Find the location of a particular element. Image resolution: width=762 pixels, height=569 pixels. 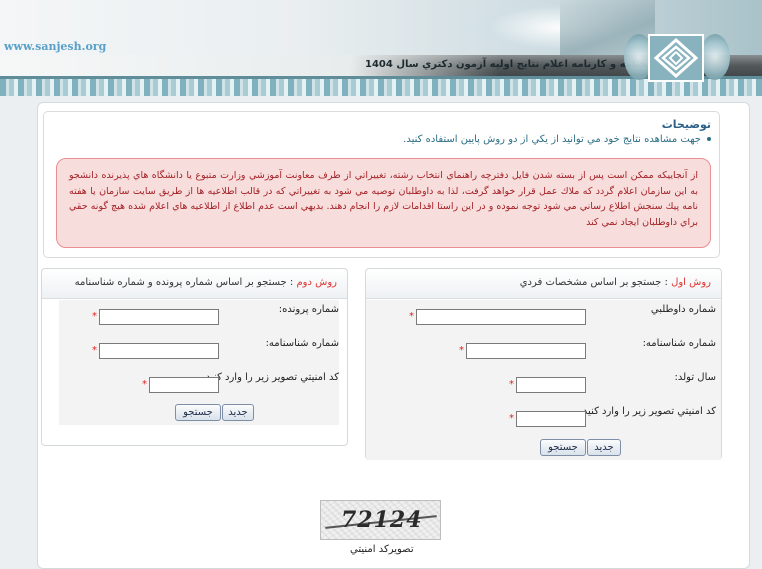

file-number-field is located at coordinates (159, 317).